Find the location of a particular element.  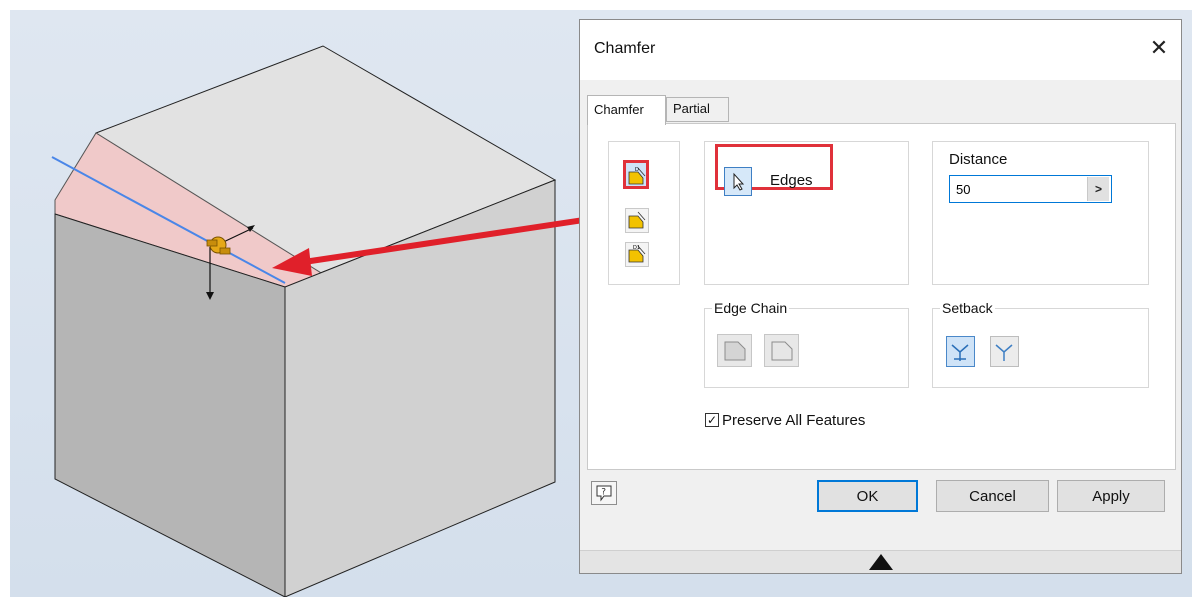

edges-label: Edges is located at coordinates (791, 180).